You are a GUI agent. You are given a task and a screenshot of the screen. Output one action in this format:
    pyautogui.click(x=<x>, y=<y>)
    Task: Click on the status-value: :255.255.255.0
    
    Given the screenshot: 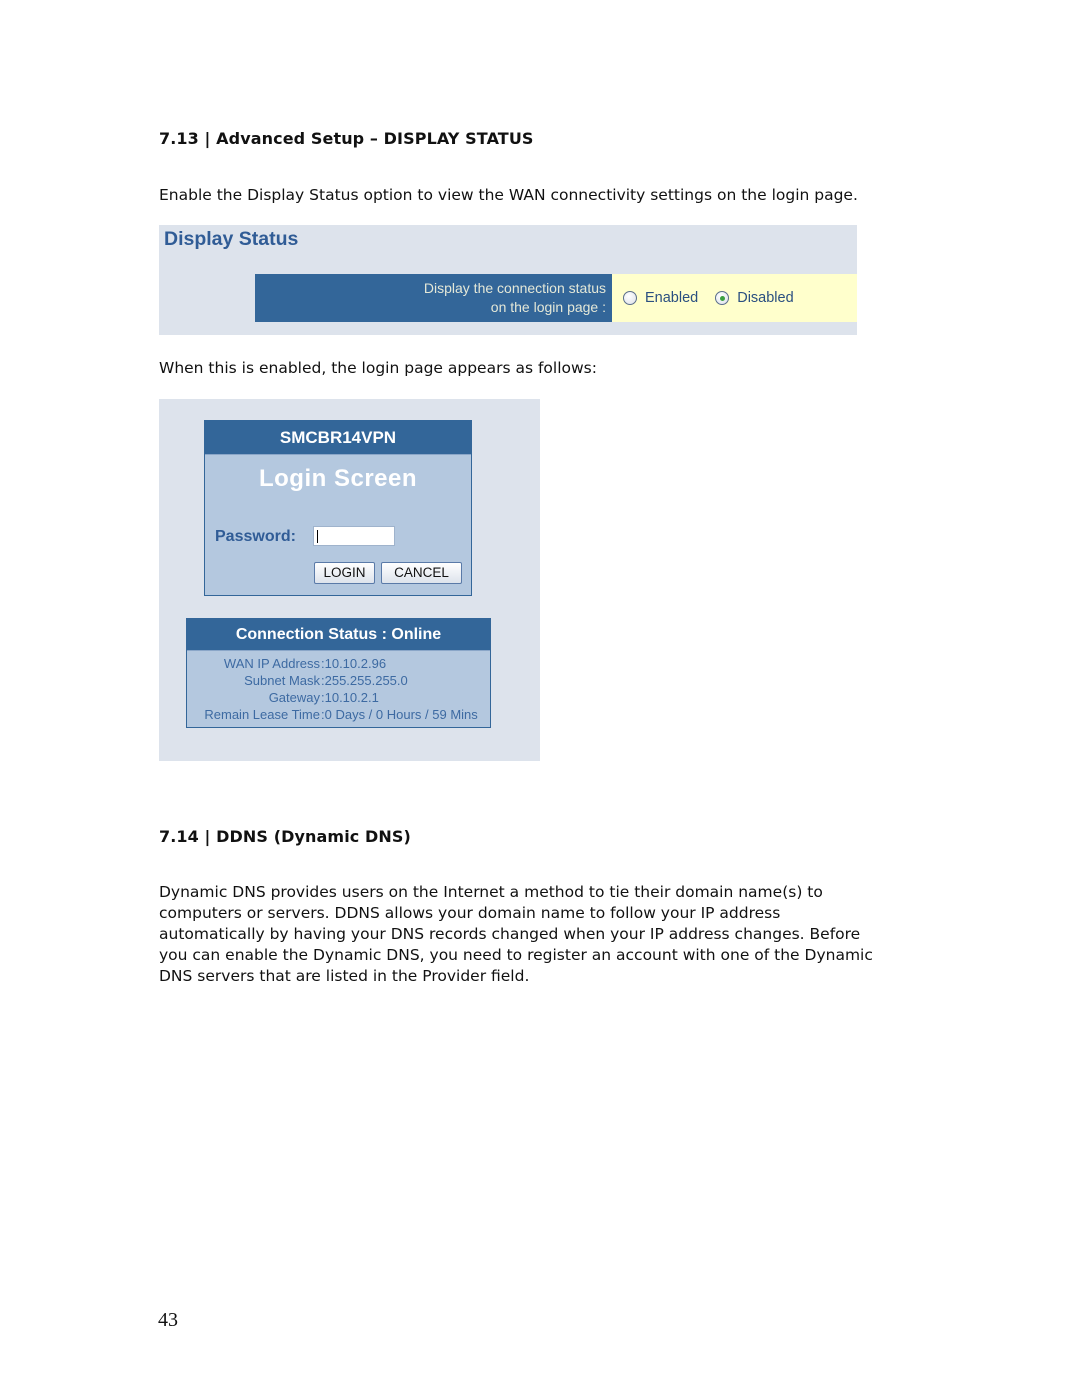 What is the action you would take?
    pyautogui.click(x=364, y=680)
    